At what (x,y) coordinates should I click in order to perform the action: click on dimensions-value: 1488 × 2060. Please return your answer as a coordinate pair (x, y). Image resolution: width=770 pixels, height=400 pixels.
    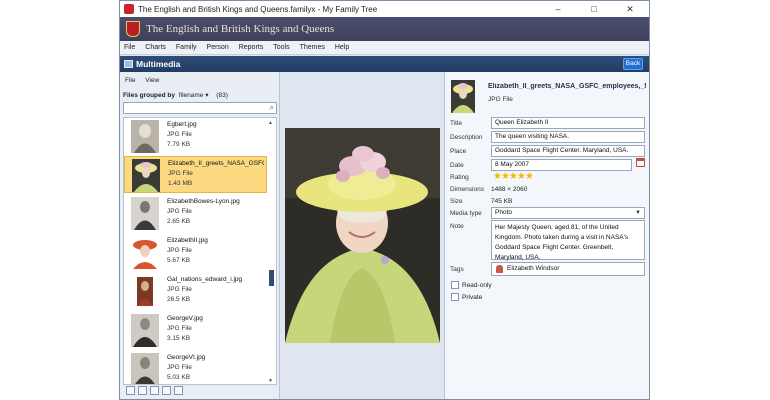
    Looking at the image, I should click on (509, 189).